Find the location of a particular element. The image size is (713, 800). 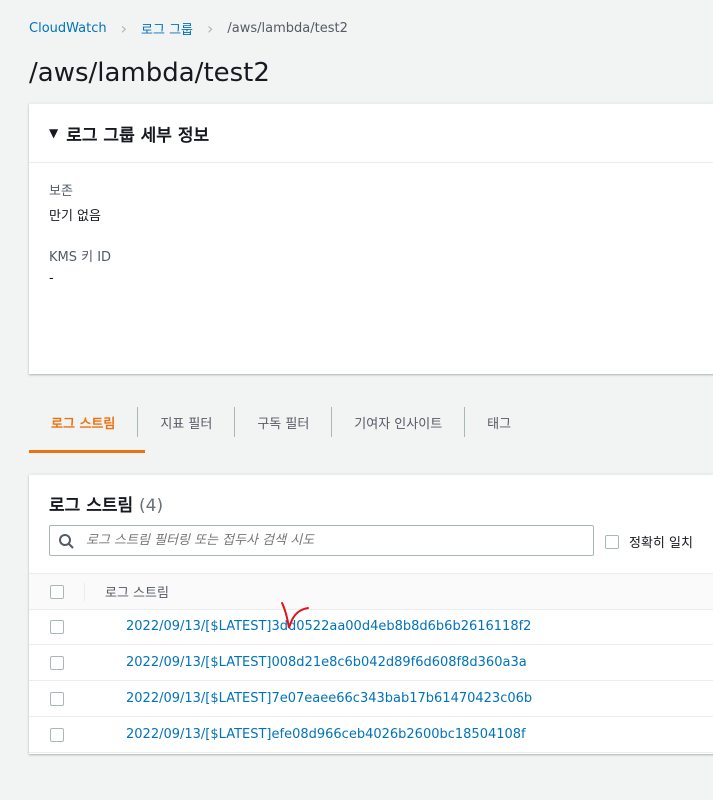

tab-bar: 로그 스트림 지표 필터 구독 필터 기여자 인사이트 태그 is located at coordinates (281, 422).